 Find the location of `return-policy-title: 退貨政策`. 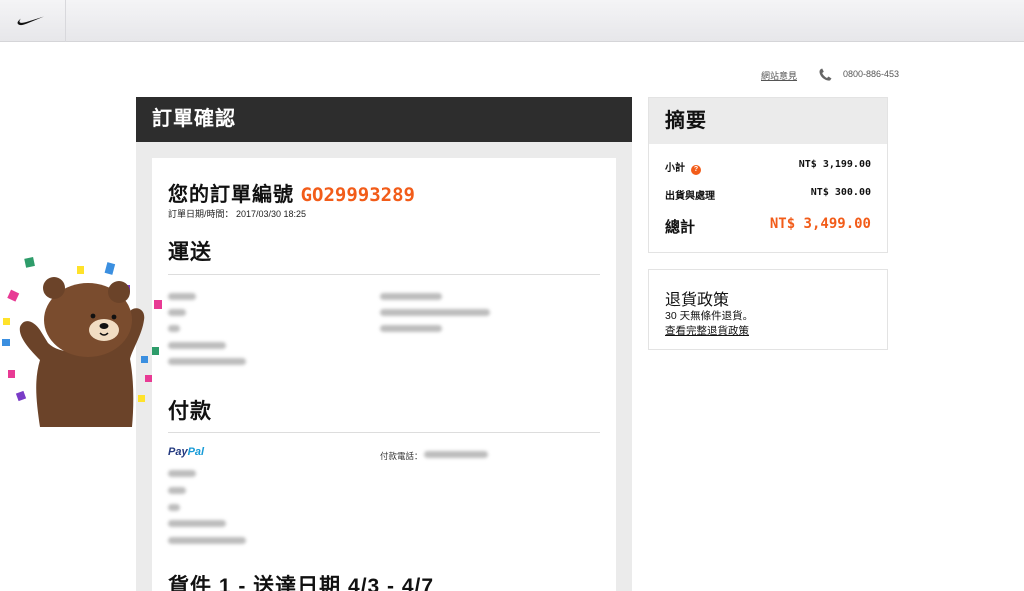

return-policy-title: 退貨政策 is located at coordinates (697, 300).